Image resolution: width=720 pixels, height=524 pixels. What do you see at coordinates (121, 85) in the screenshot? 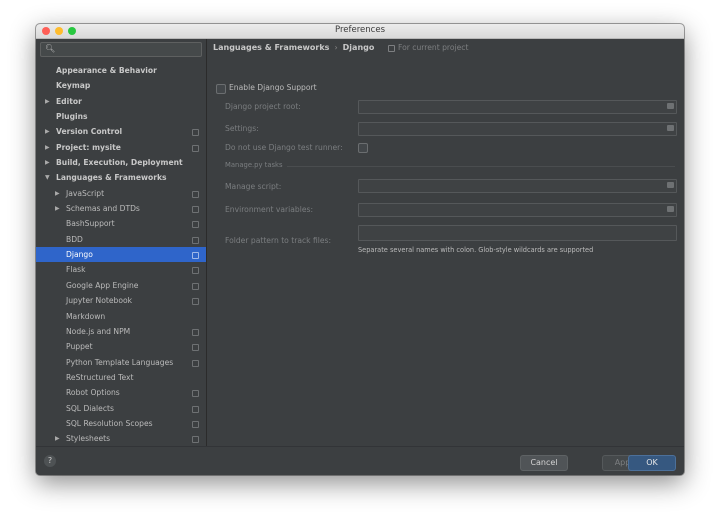
I see `sidebar-item-keymap: Keymap` at bounding box center [121, 85].